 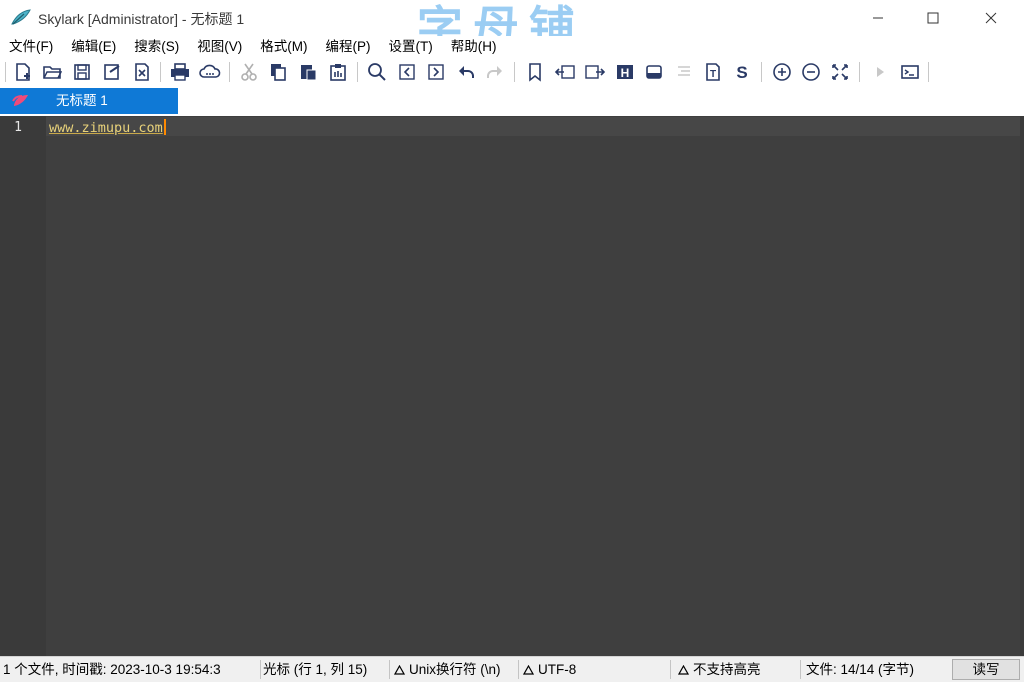 What do you see at coordinates (654, 72) in the screenshot?
I see `drive-icon` at bounding box center [654, 72].